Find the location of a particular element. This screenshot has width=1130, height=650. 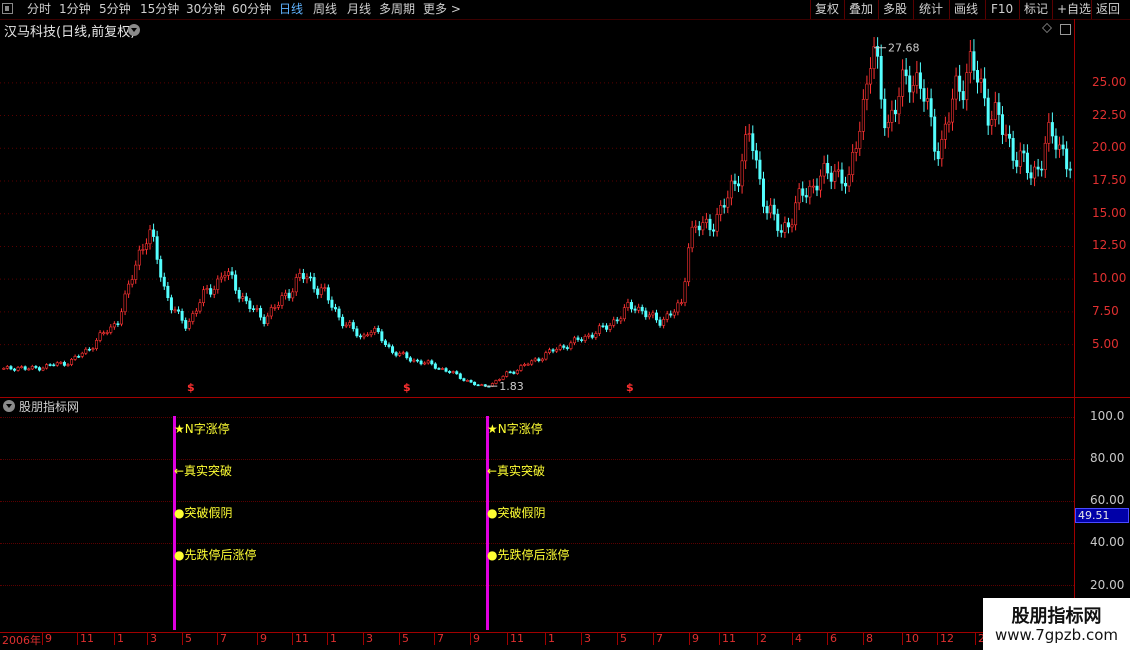

period-tab: 5分钟 is located at coordinates (115, 9).